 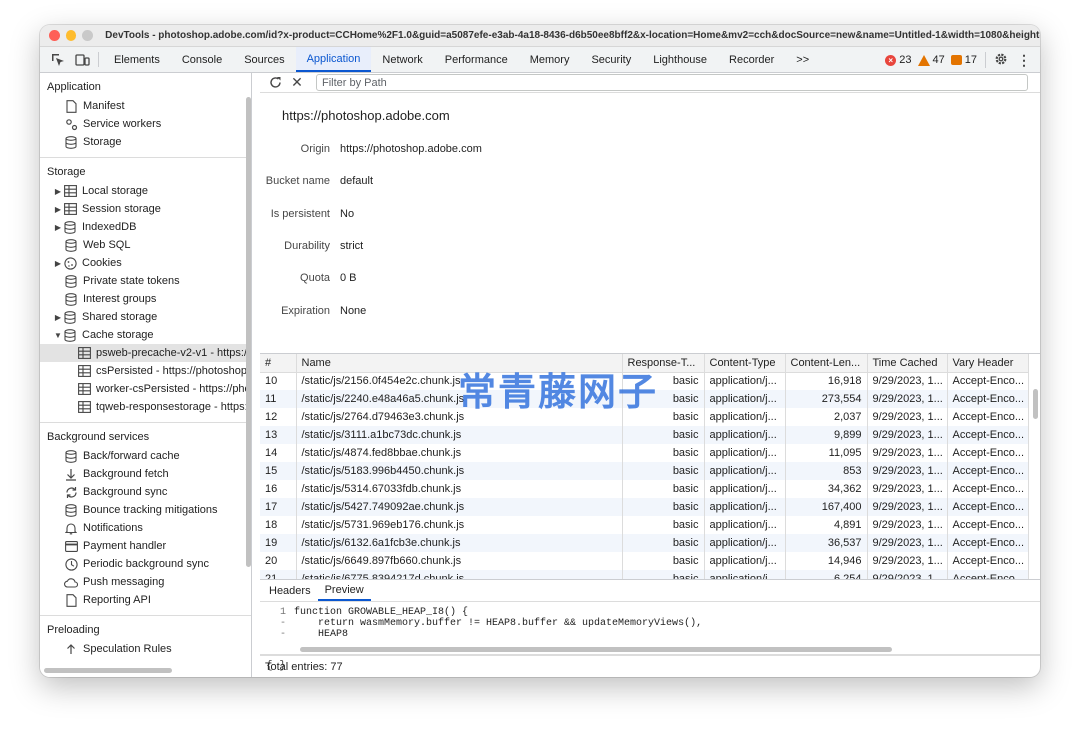 I want to click on preview-tab-headers: Headers, so click(x=290, y=590).